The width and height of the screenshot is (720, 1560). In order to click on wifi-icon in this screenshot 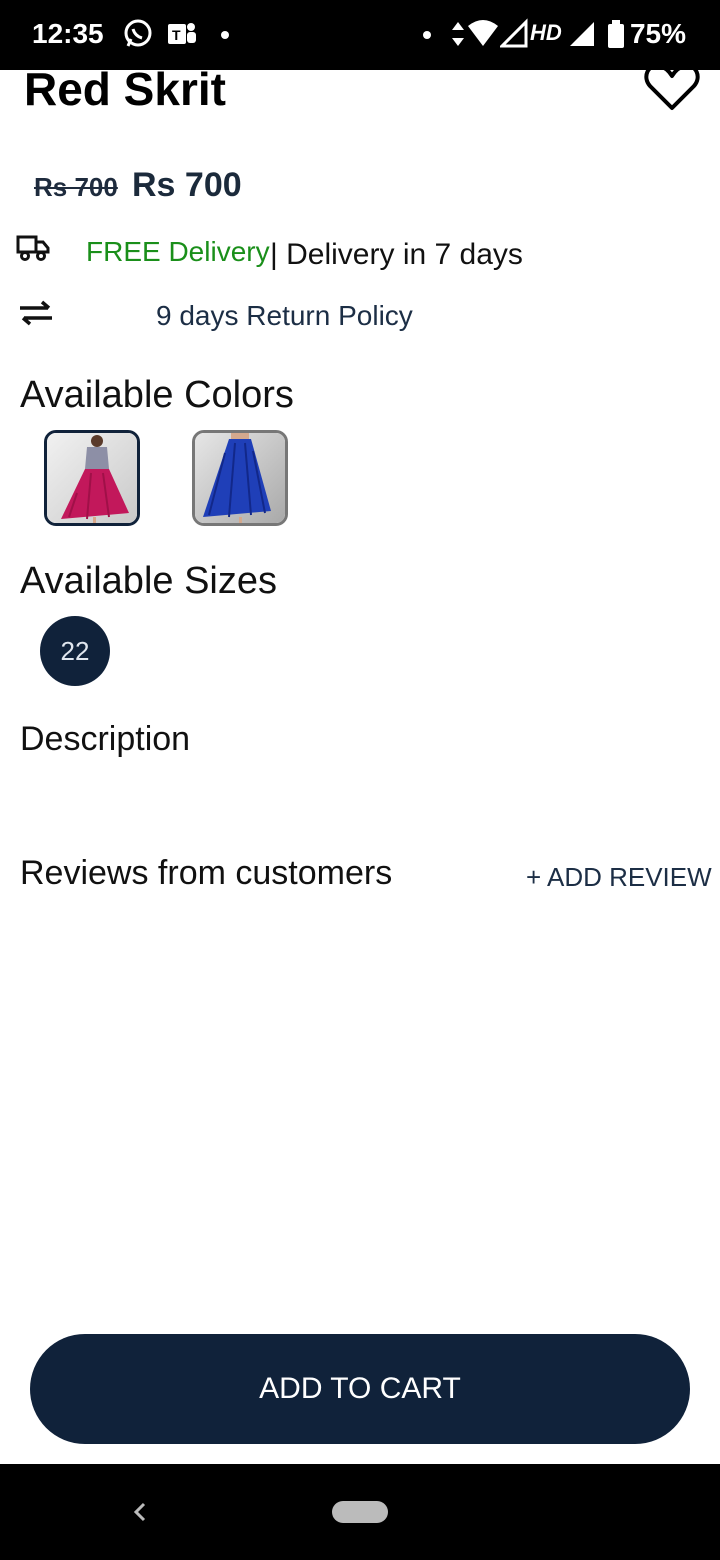, I will do `click(483, 33)`.